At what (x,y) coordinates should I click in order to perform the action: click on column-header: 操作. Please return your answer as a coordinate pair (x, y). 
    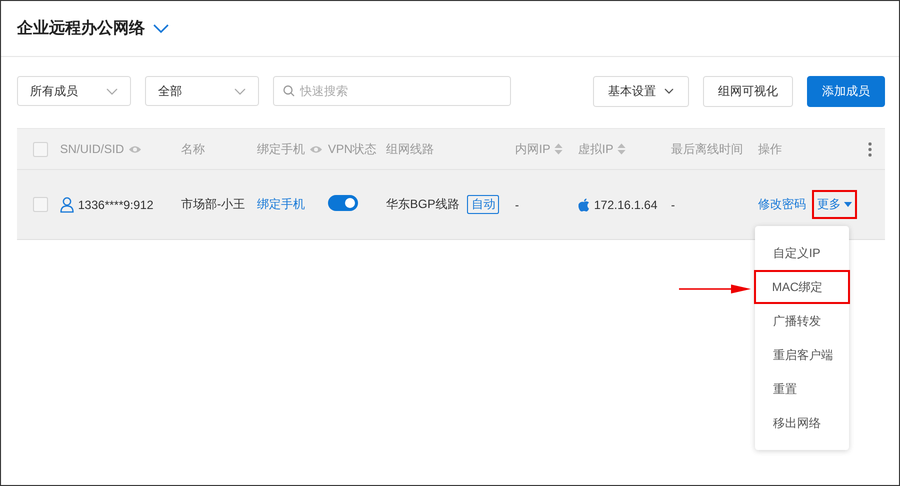
    Looking at the image, I should click on (770, 149).